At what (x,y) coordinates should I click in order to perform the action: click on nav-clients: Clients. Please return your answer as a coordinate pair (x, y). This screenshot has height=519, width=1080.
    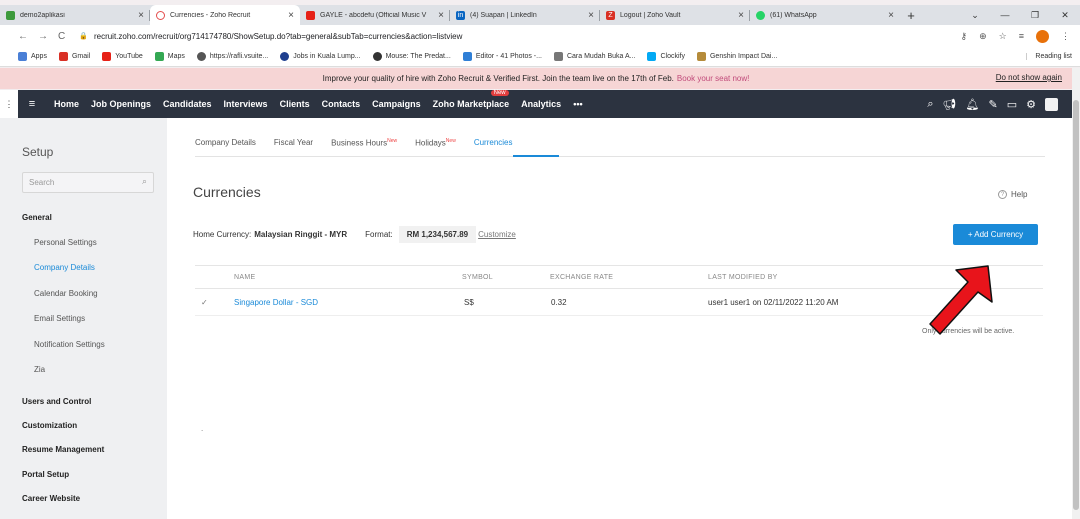
    Looking at the image, I should click on (295, 104).